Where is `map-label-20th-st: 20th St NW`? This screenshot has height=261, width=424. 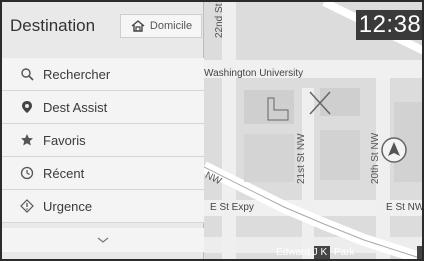
map-label-20th-st: 20th St NW is located at coordinates (375, 158).